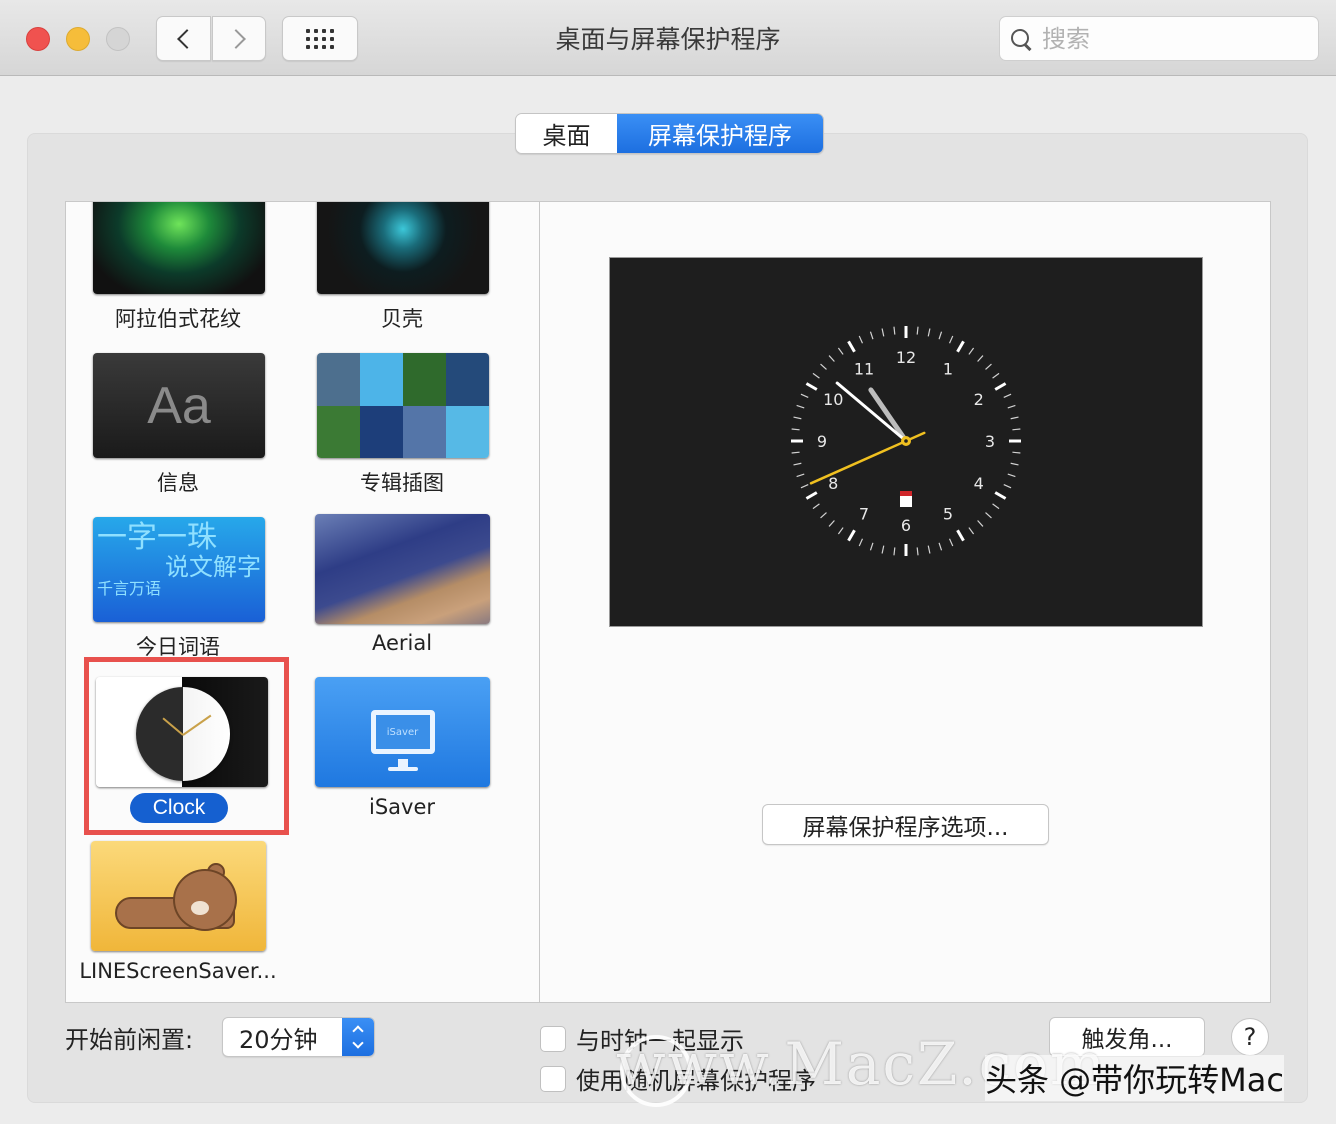  I want to click on screensaver-thumb-aerial, so click(402, 569).